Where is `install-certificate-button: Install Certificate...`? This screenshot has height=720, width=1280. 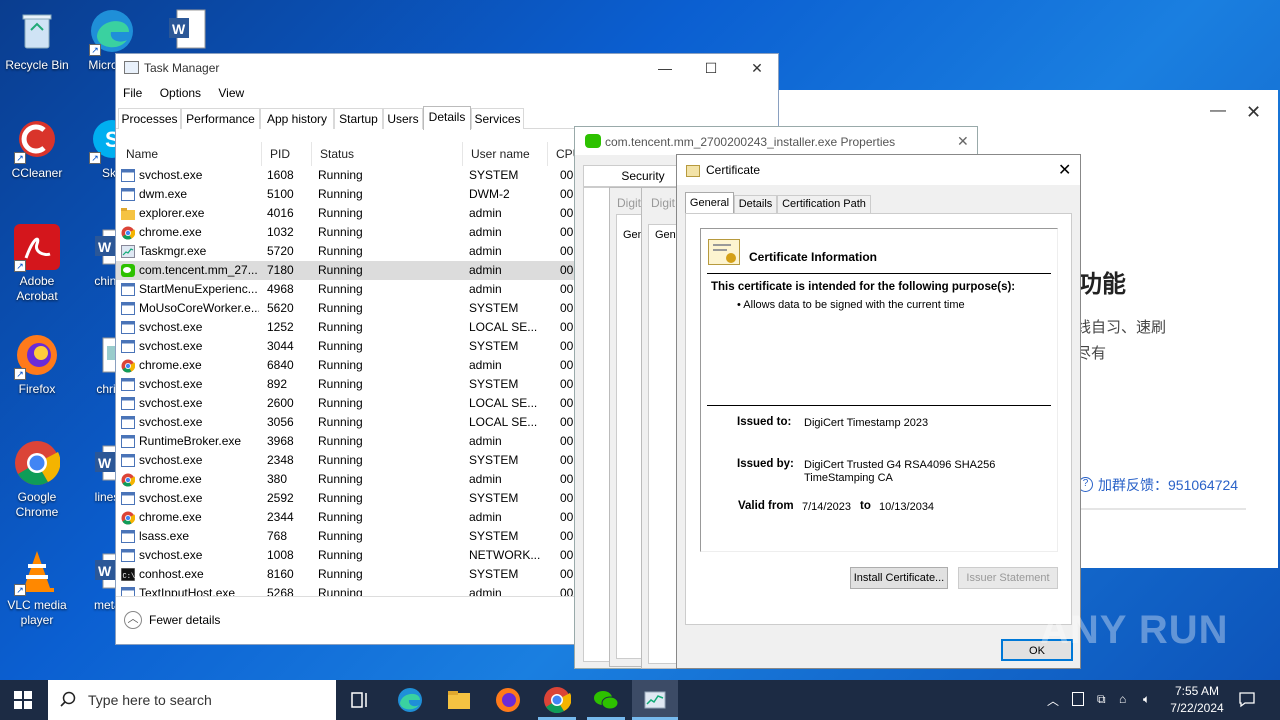 install-certificate-button: Install Certificate... is located at coordinates (899, 578).